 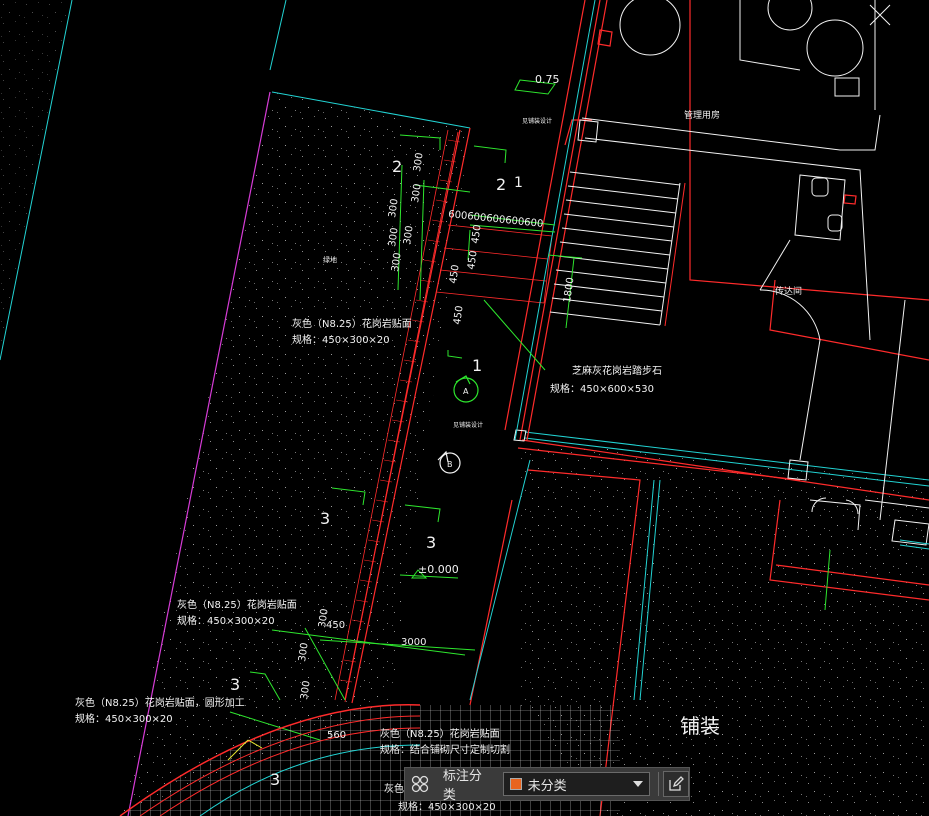 What do you see at coordinates (413, 642) in the screenshot?
I see `dim-3000: 3000` at bounding box center [413, 642].